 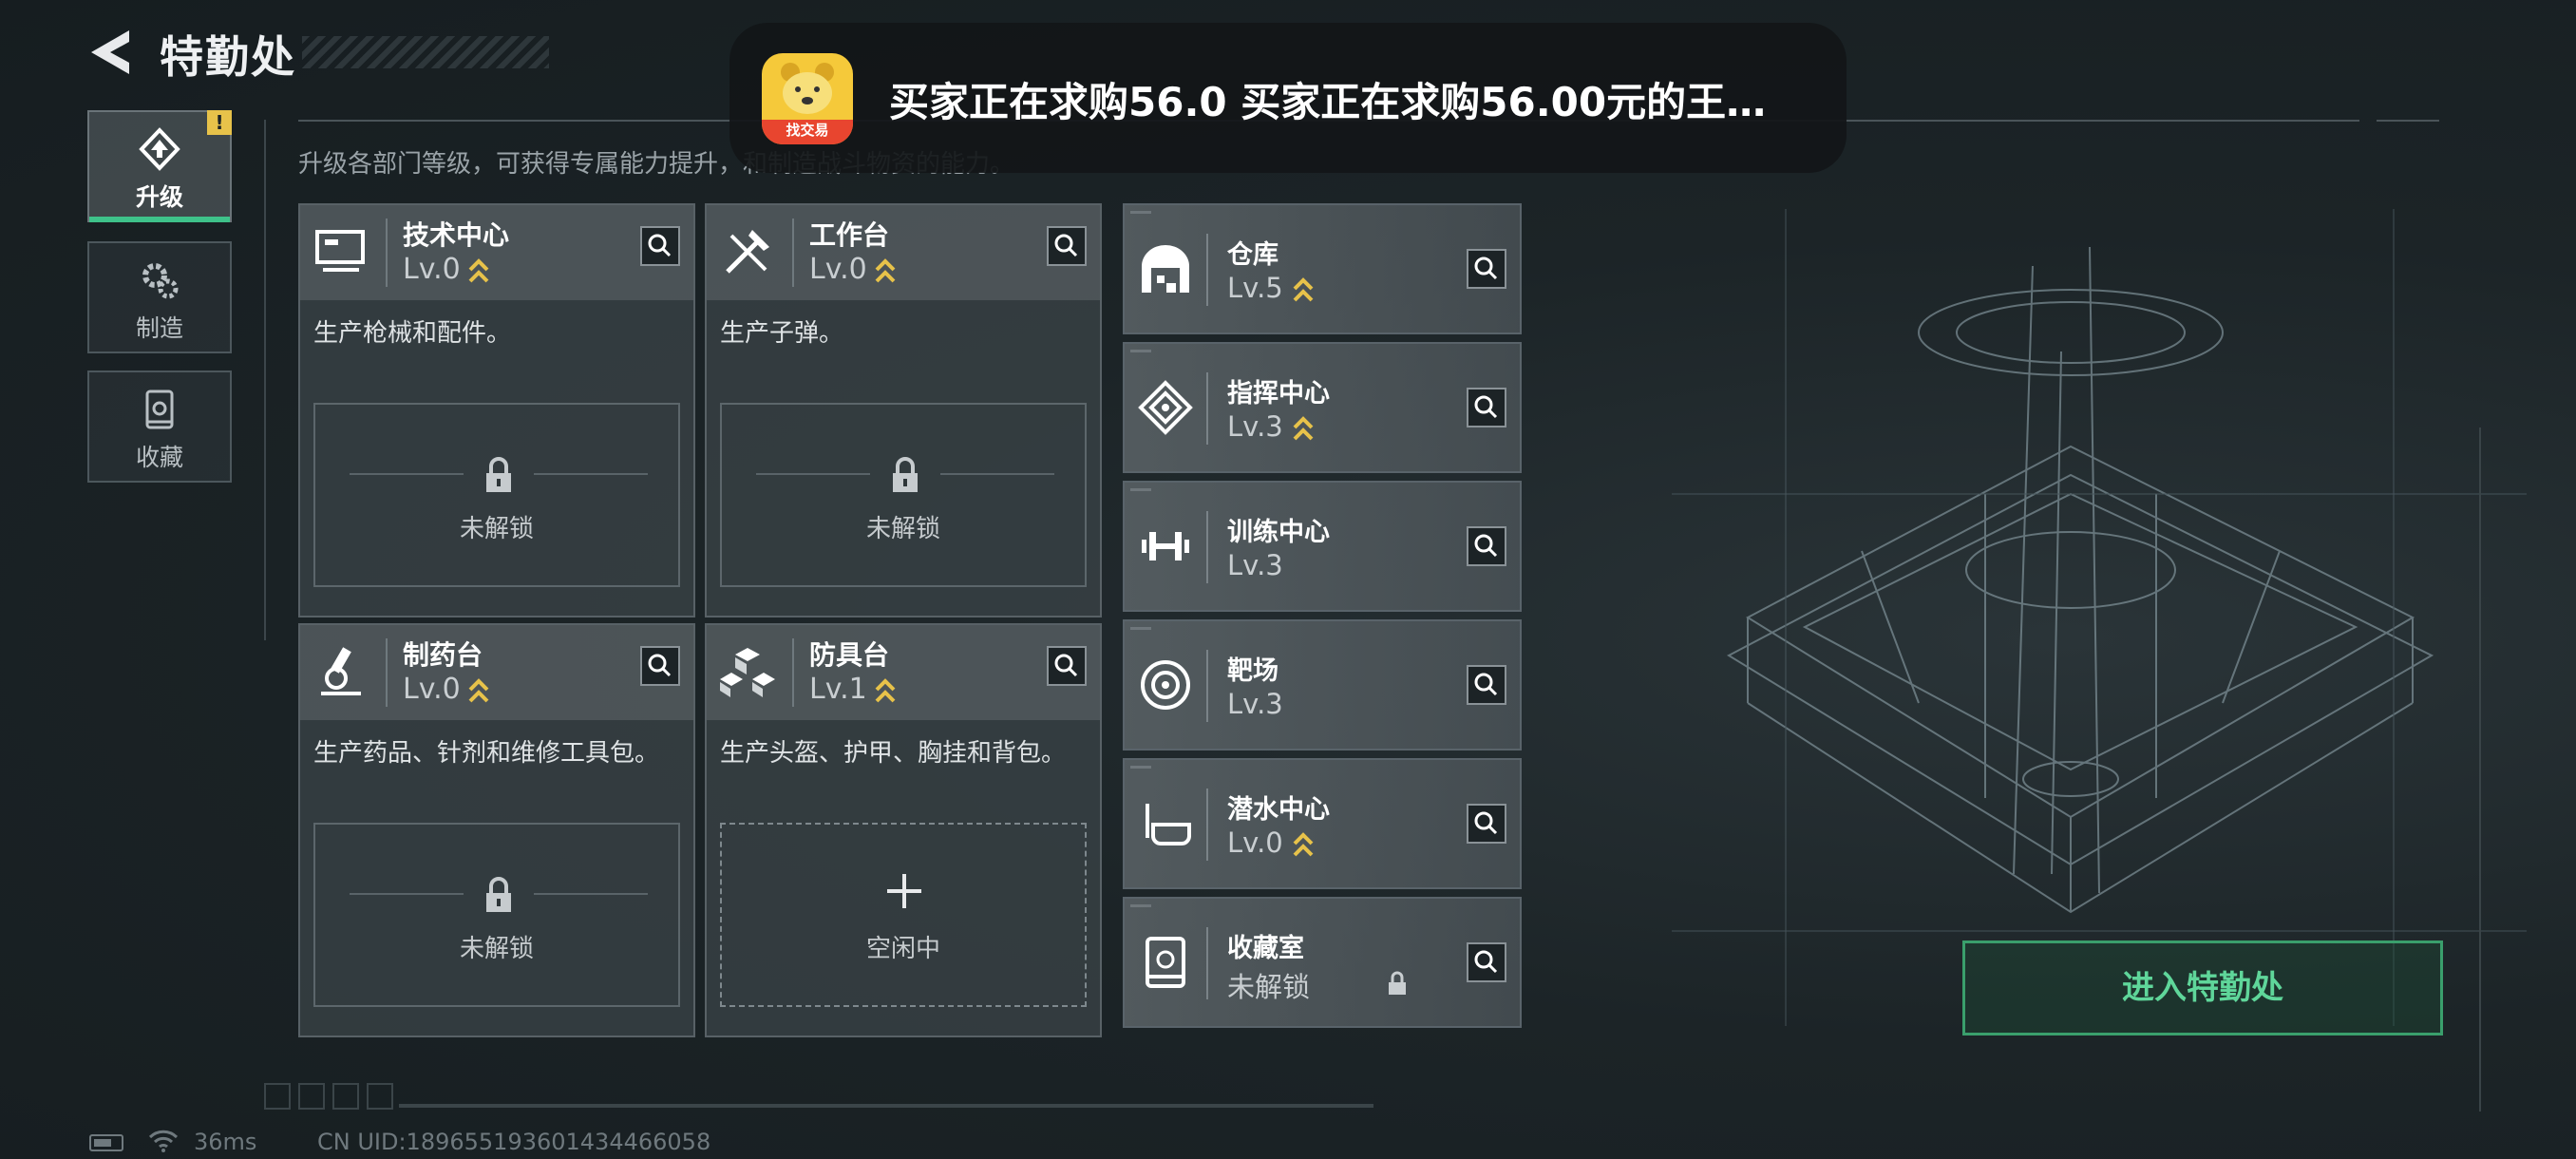 I want to click on upgrade-icon, so click(x=159, y=149).